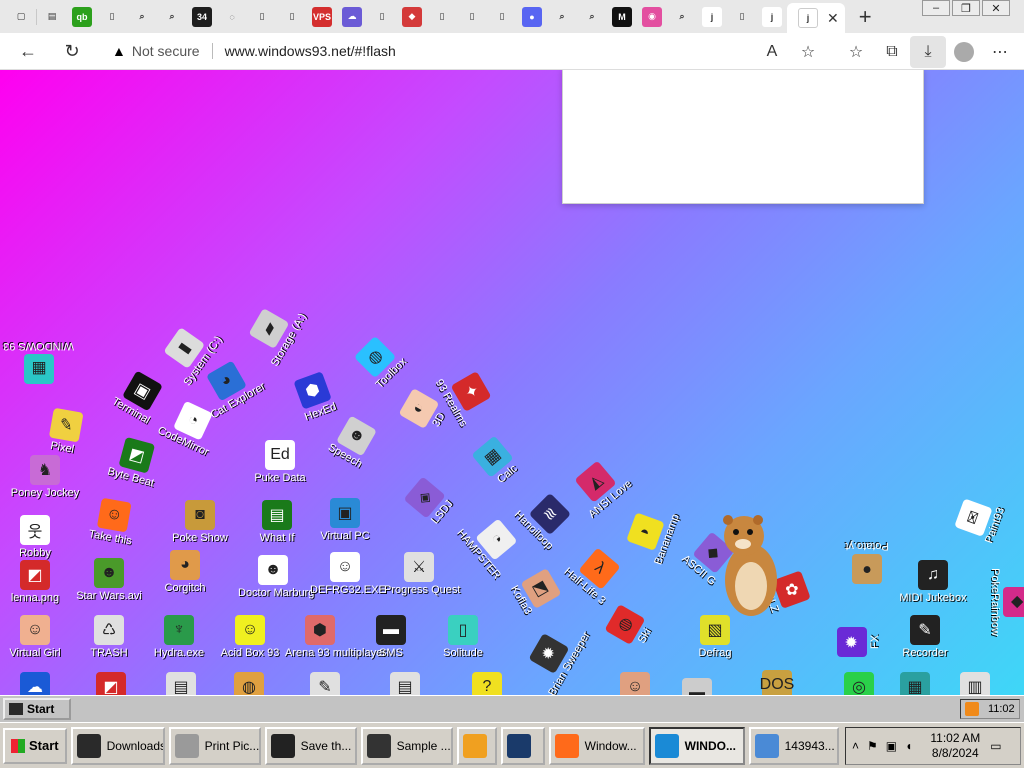 This screenshot has height=768, width=1024. Describe the element at coordinates (403, 51) in the screenshot. I see `url-box: ▲ Not secure www.windows93.net/#!flash` at that location.